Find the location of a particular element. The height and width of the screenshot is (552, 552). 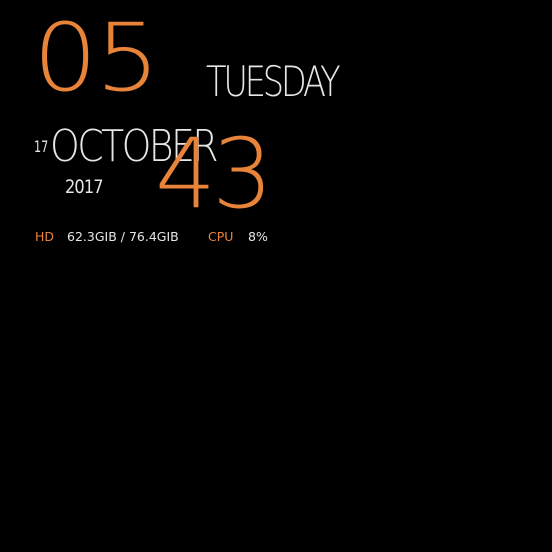

weekday-label: TUESDAY is located at coordinates (273, 81).